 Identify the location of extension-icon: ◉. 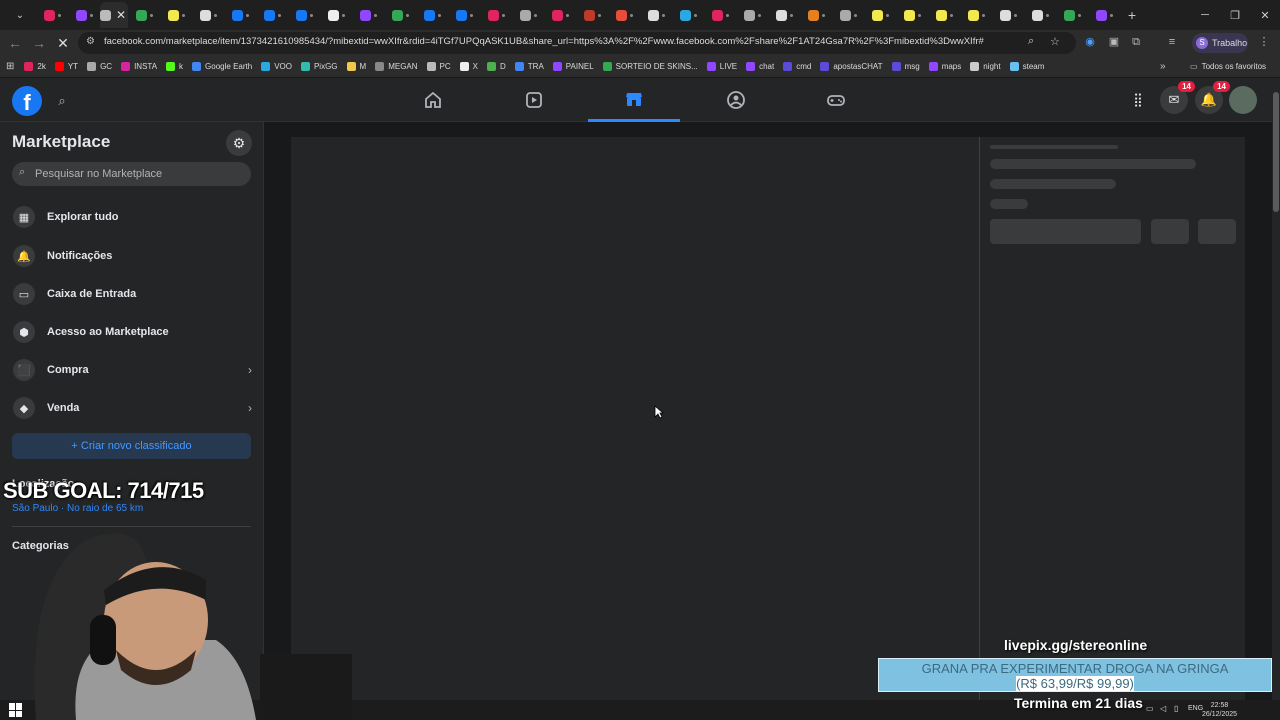
(1090, 42).